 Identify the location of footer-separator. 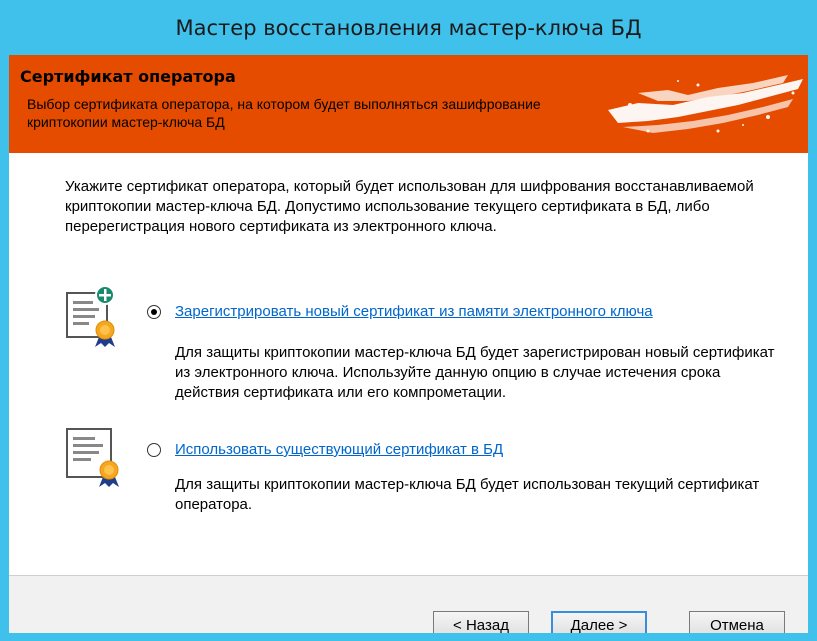
(408, 575).